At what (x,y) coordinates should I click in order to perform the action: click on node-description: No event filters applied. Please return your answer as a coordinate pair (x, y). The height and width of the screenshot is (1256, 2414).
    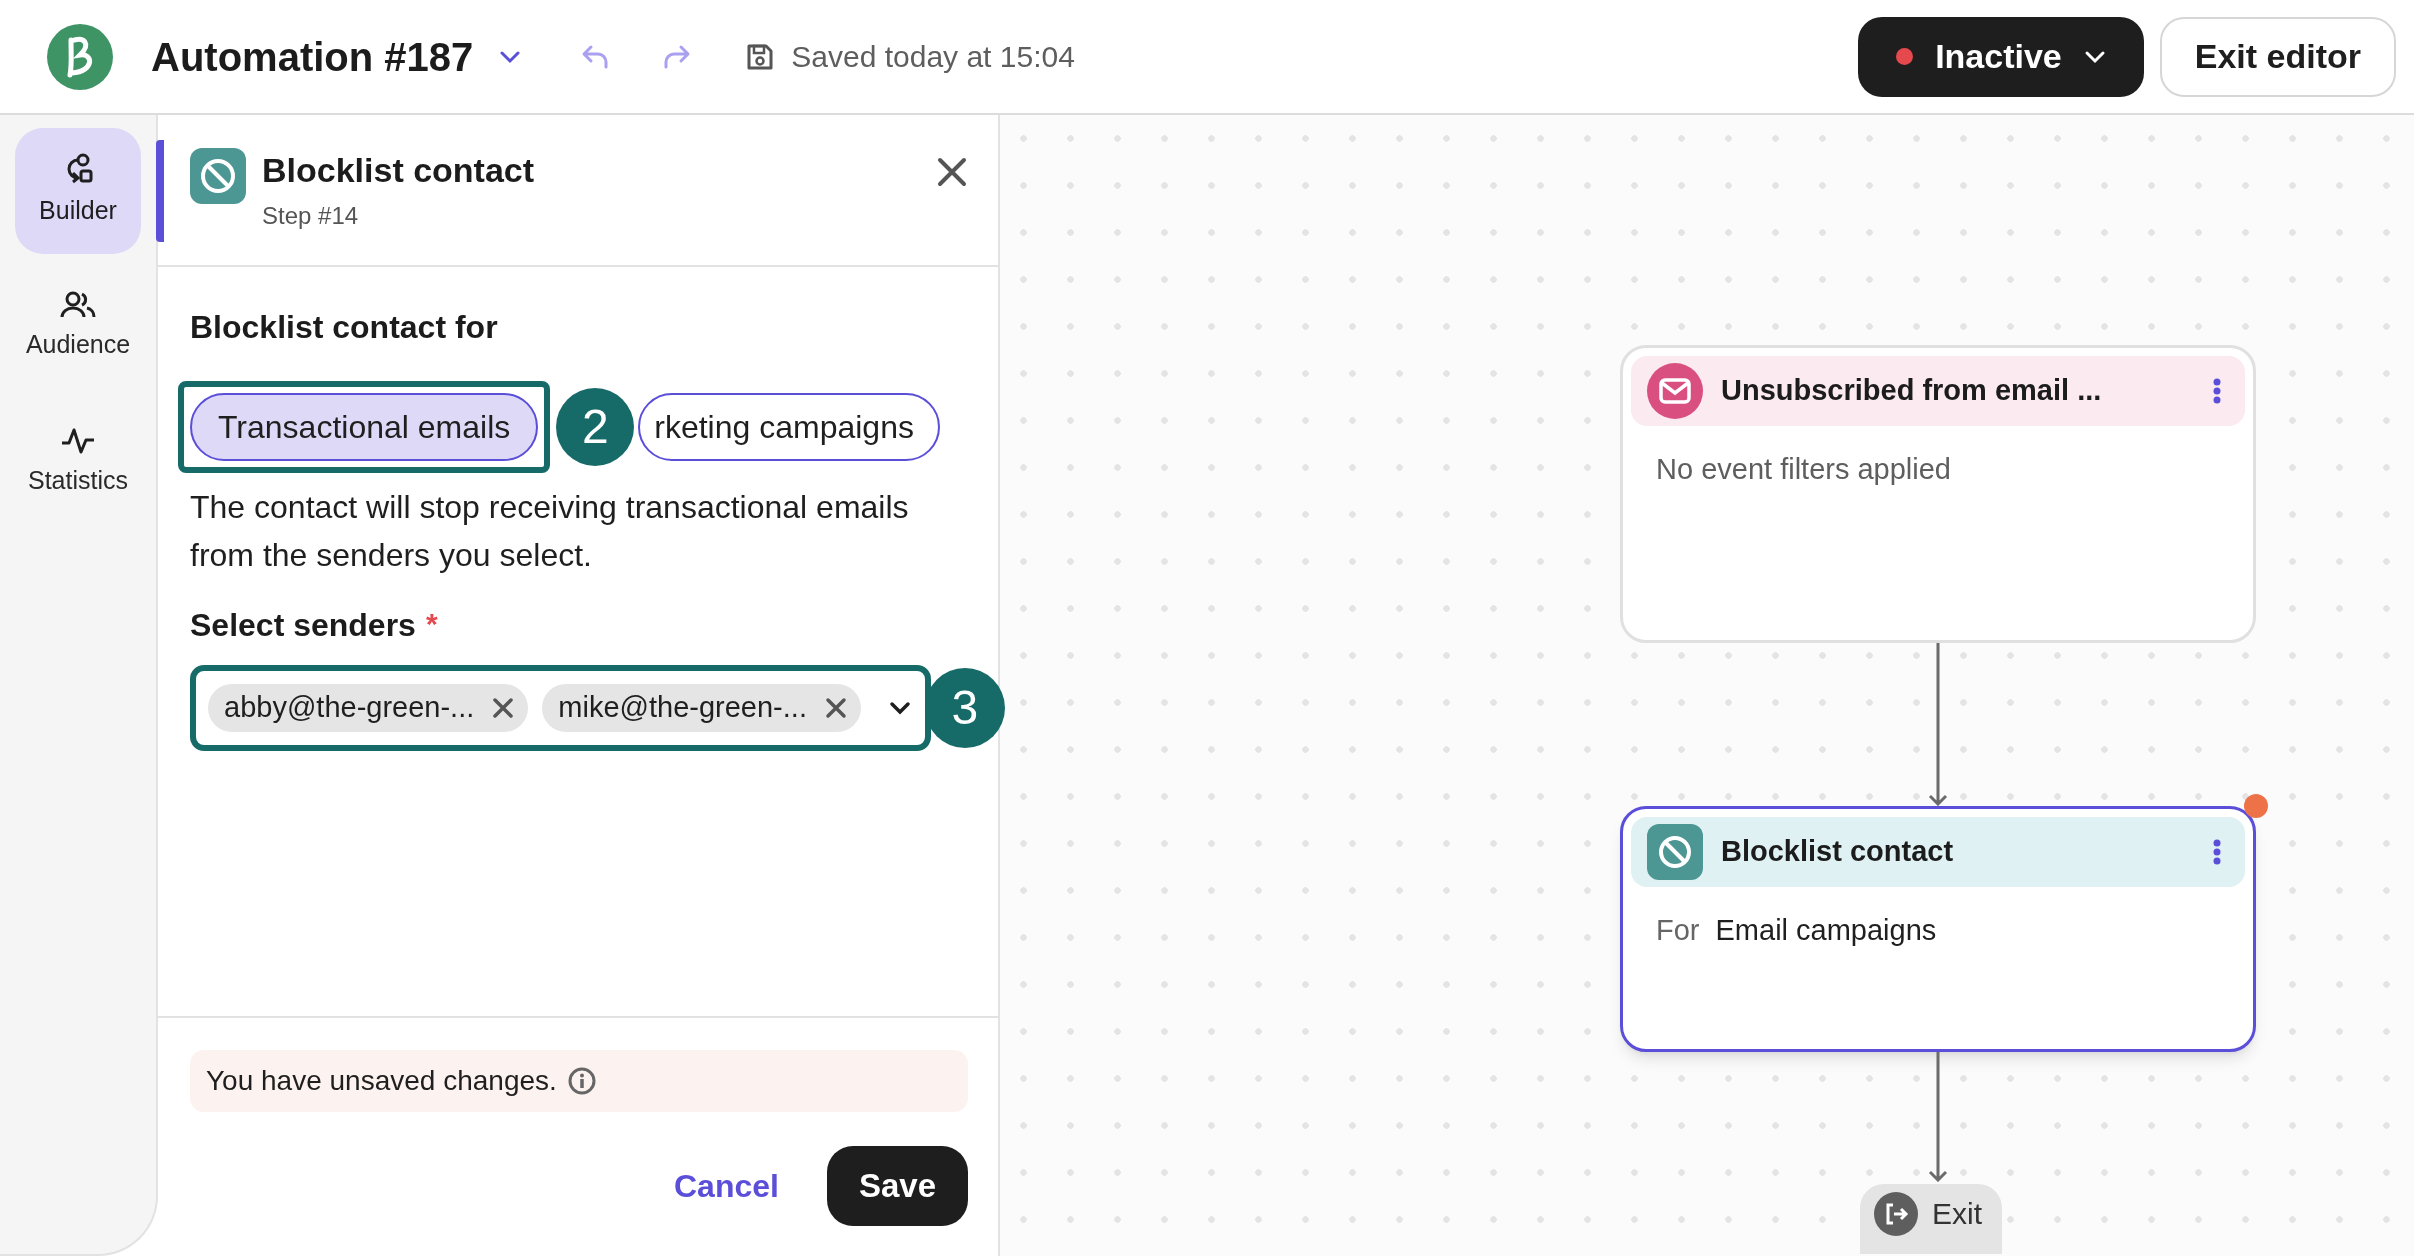
    Looking at the image, I should click on (1803, 469).